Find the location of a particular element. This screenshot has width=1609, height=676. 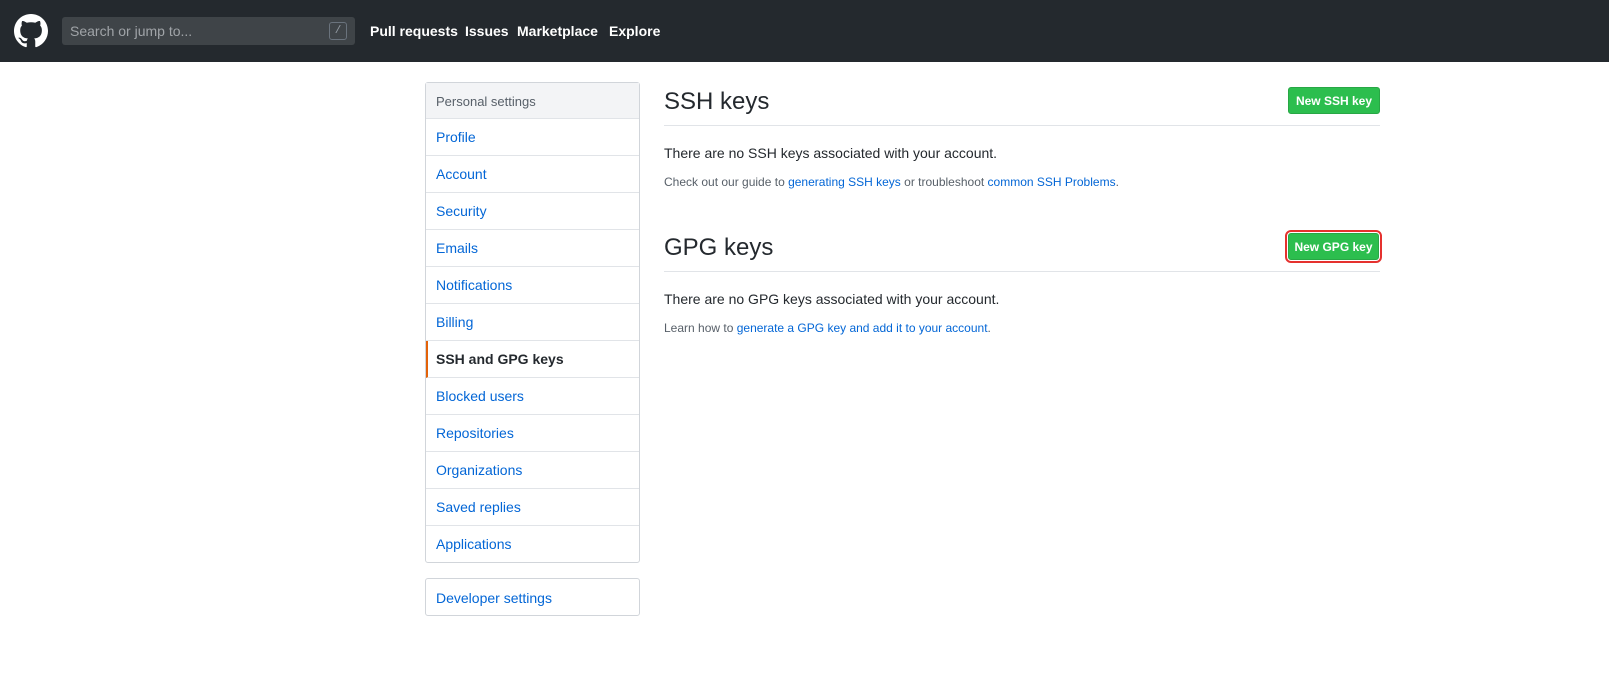

new-ssh-key-button: New SSH key is located at coordinates (1334, 100).